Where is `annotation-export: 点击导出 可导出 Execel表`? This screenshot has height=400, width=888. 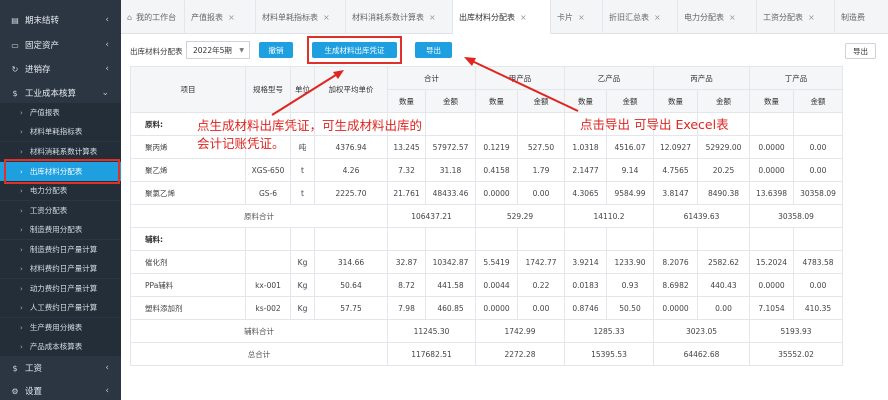 annotation-export: 点击导出 可导出 Execel表 is located at coordinates (654, 124).